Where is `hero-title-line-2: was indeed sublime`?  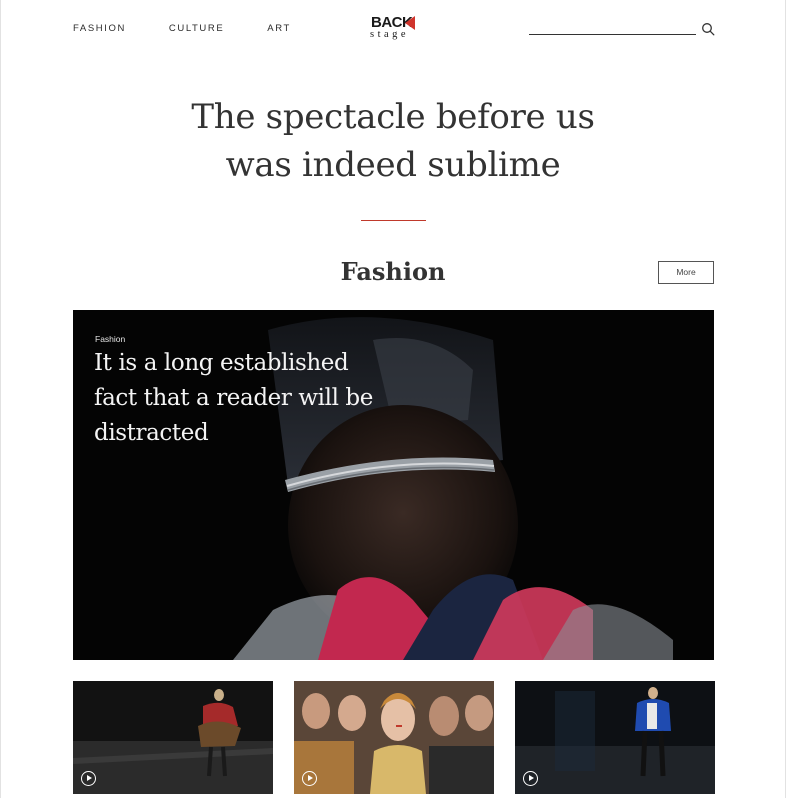 hero-title-line-2: was indeed sublime is located at coordinates (393, 165).